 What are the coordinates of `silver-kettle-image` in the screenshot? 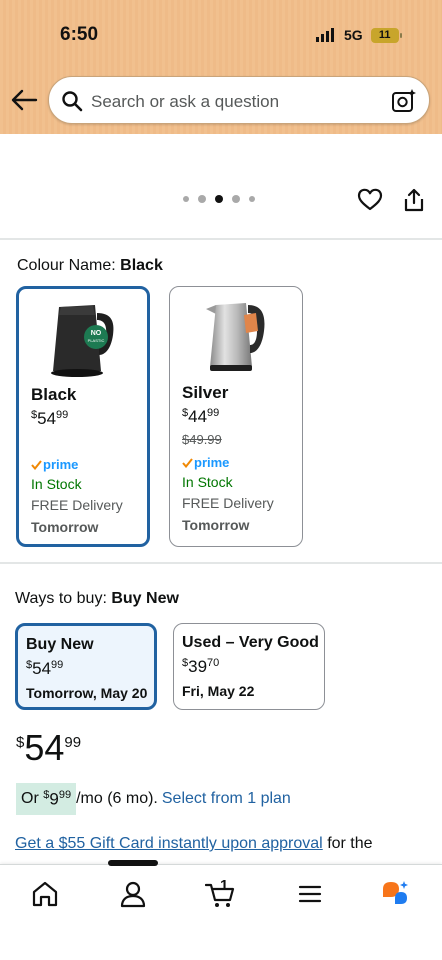 It's located at (235, 337).